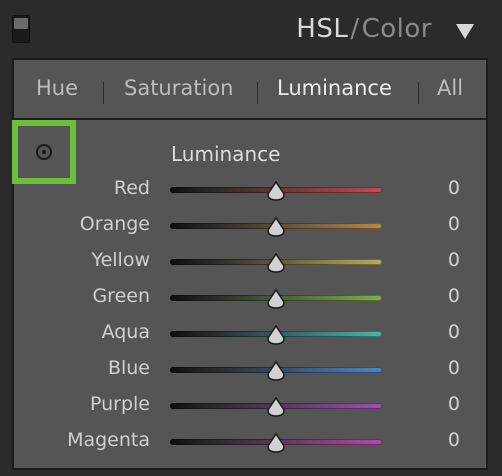 The width and height of the screenshot is (502, 476). Describe the element at coordinates (250, 226) in the screenshot. I see `slider-row-orange: Orange 0` at that location.